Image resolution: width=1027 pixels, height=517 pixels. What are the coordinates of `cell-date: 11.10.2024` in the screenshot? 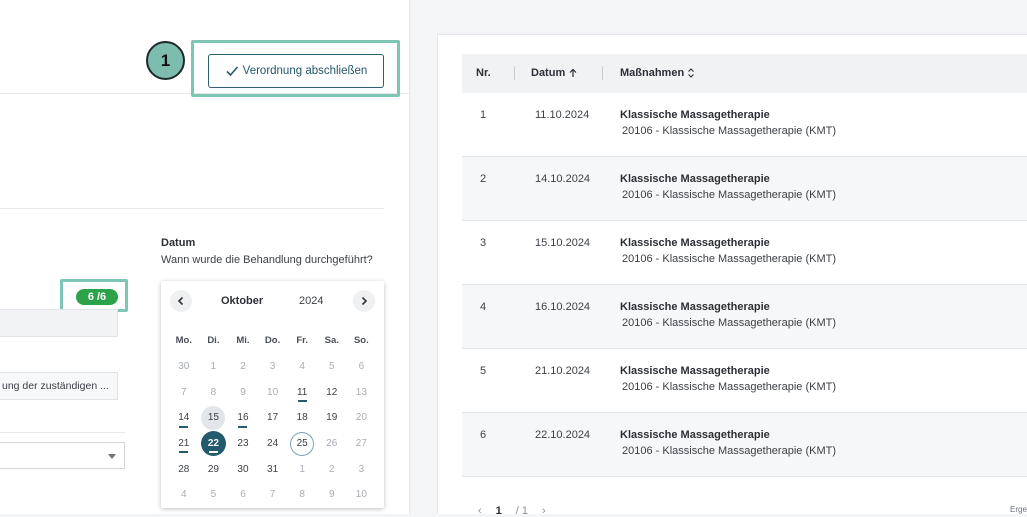 It's located at (562, 115).